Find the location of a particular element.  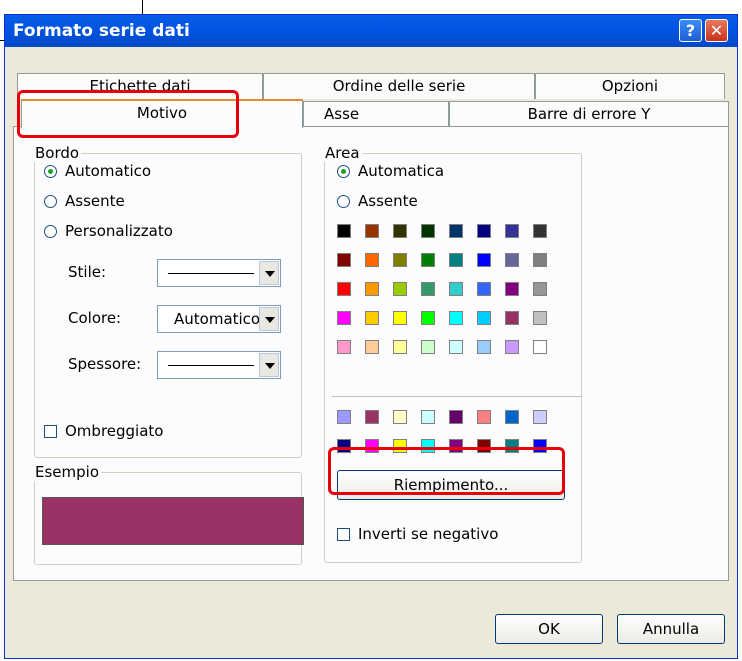

riempimento-highlight is located at coordinates (446, 471).